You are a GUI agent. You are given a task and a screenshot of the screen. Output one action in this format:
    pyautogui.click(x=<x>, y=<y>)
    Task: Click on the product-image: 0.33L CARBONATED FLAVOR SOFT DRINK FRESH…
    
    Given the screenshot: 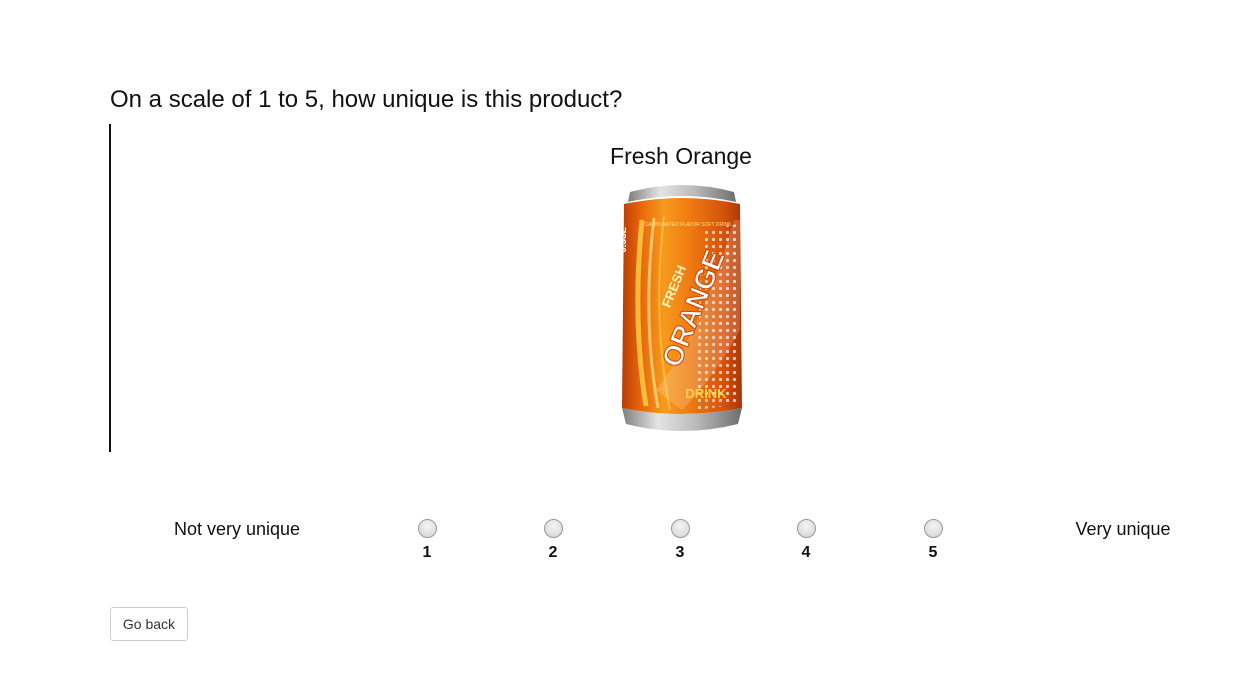 What is the action you would take?
    pyautogui.click(x=680, y=308)
    